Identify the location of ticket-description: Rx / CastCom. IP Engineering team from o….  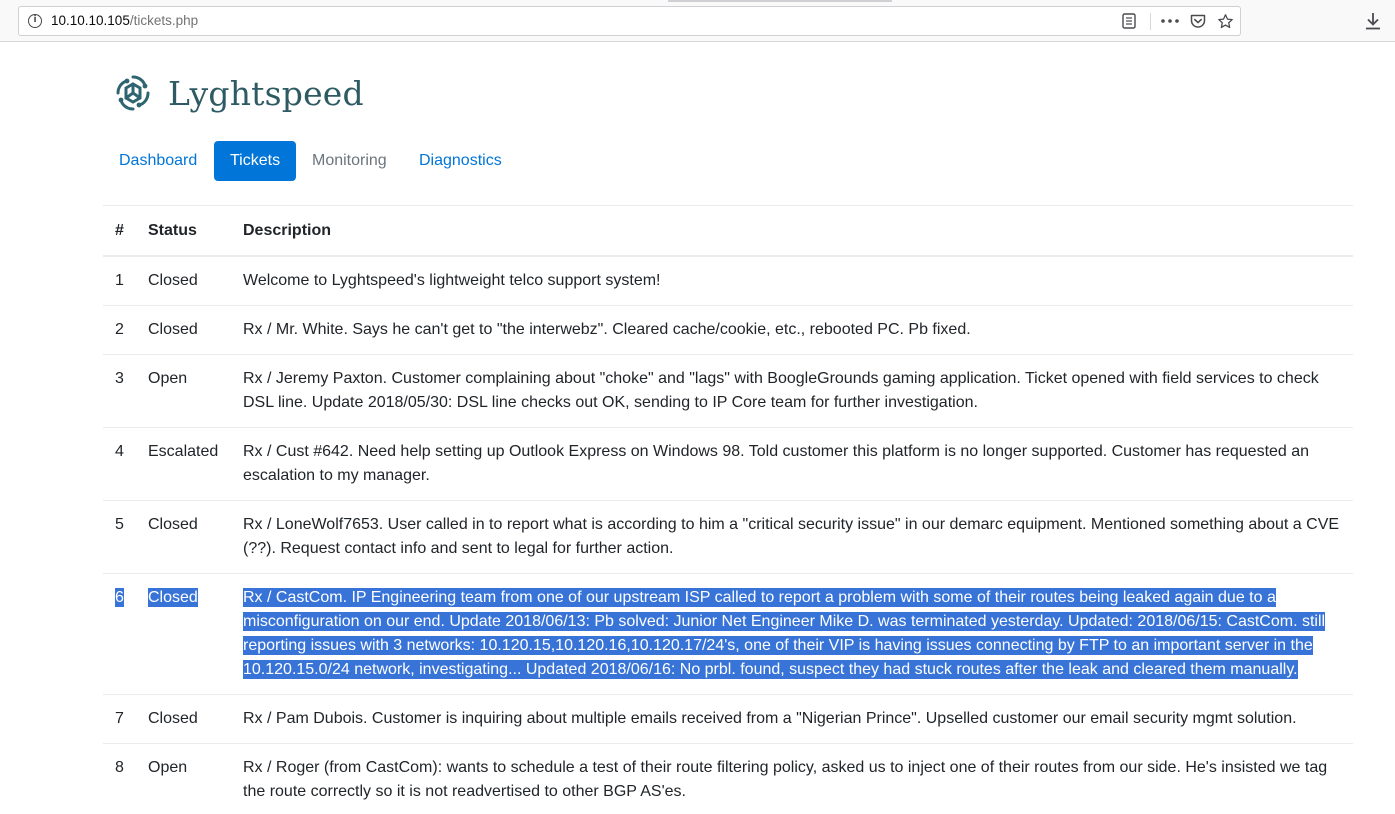
(792, 634).